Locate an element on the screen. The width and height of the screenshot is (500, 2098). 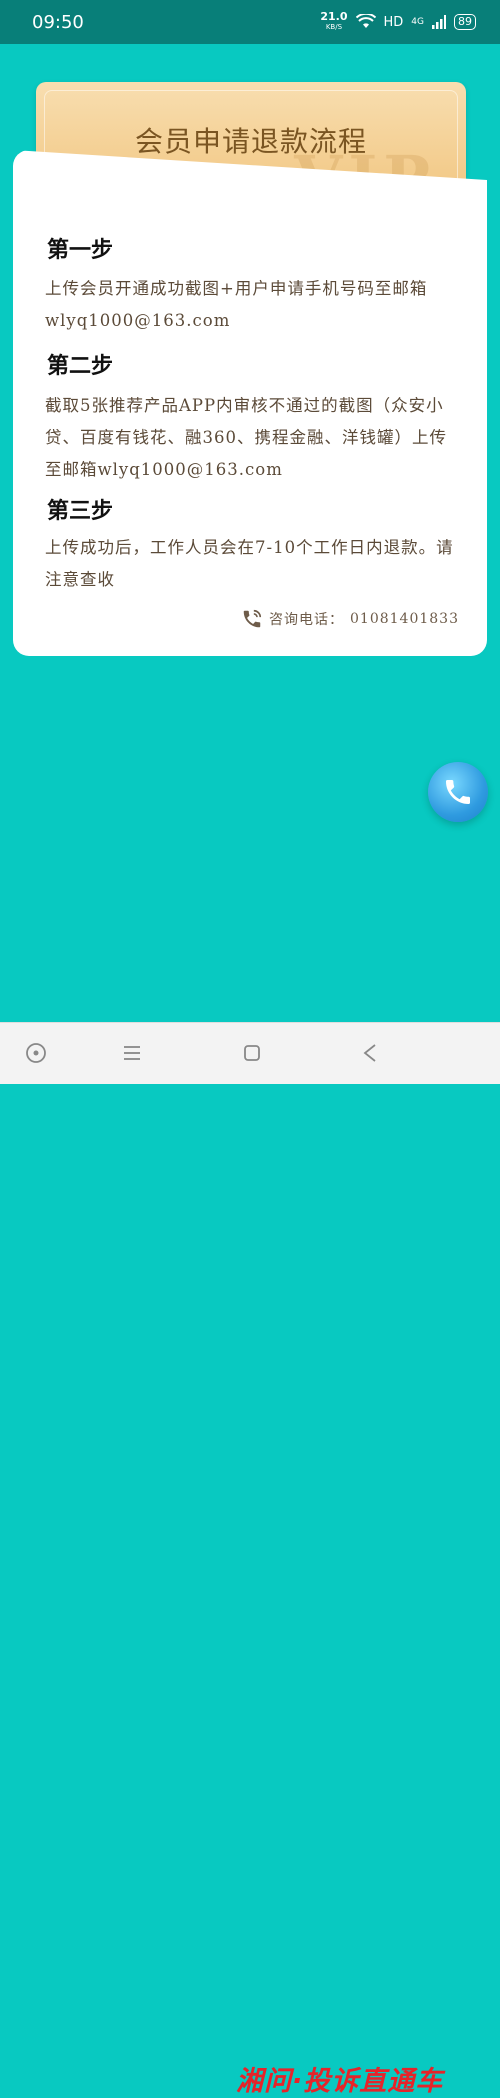
signal-icon is located at coordinates (439, 22).